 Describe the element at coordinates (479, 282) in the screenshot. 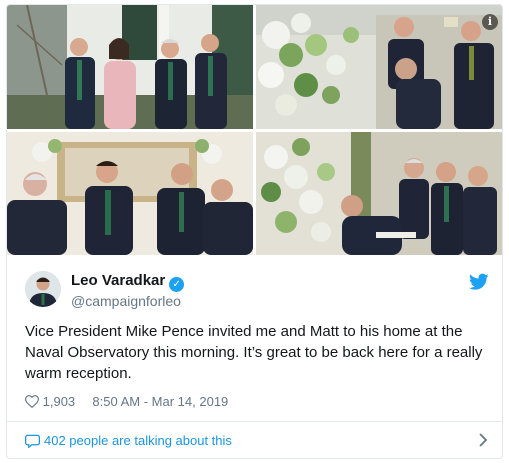

I see `twitter-bird-icon` at that location.